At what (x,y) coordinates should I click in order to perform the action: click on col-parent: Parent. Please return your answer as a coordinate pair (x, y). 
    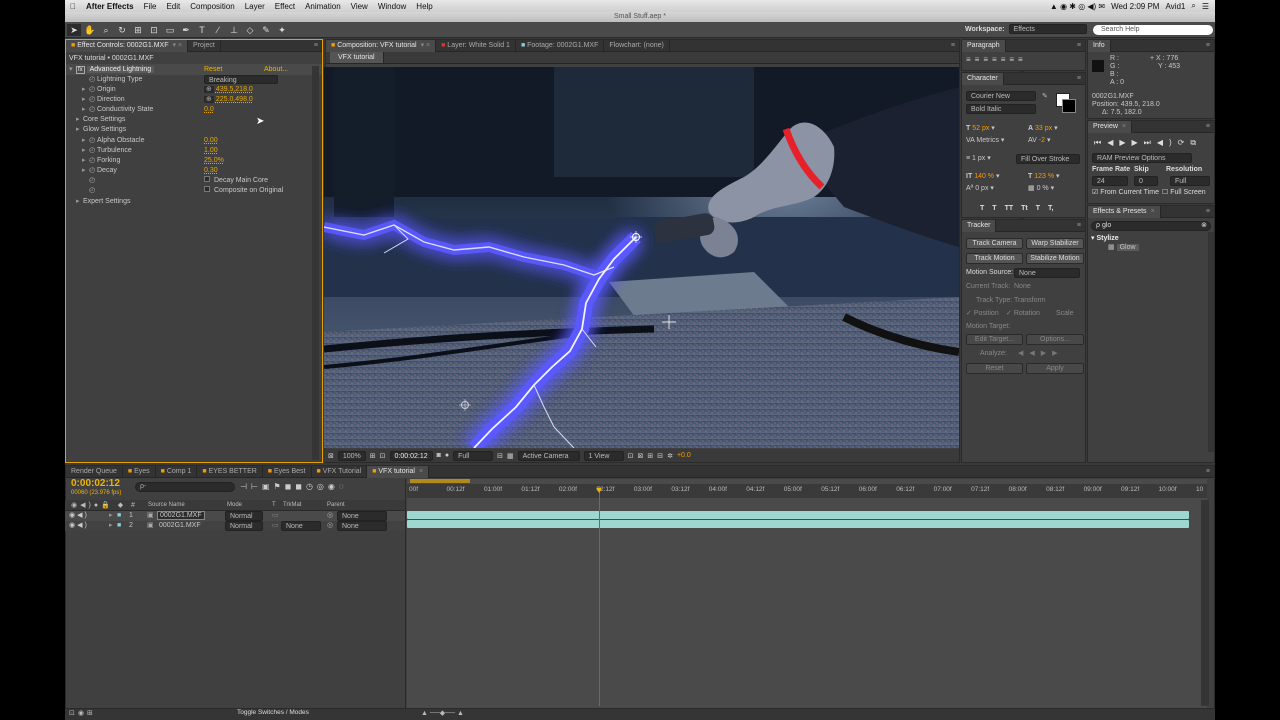
    Looking at the image, I should click on (336, 505).